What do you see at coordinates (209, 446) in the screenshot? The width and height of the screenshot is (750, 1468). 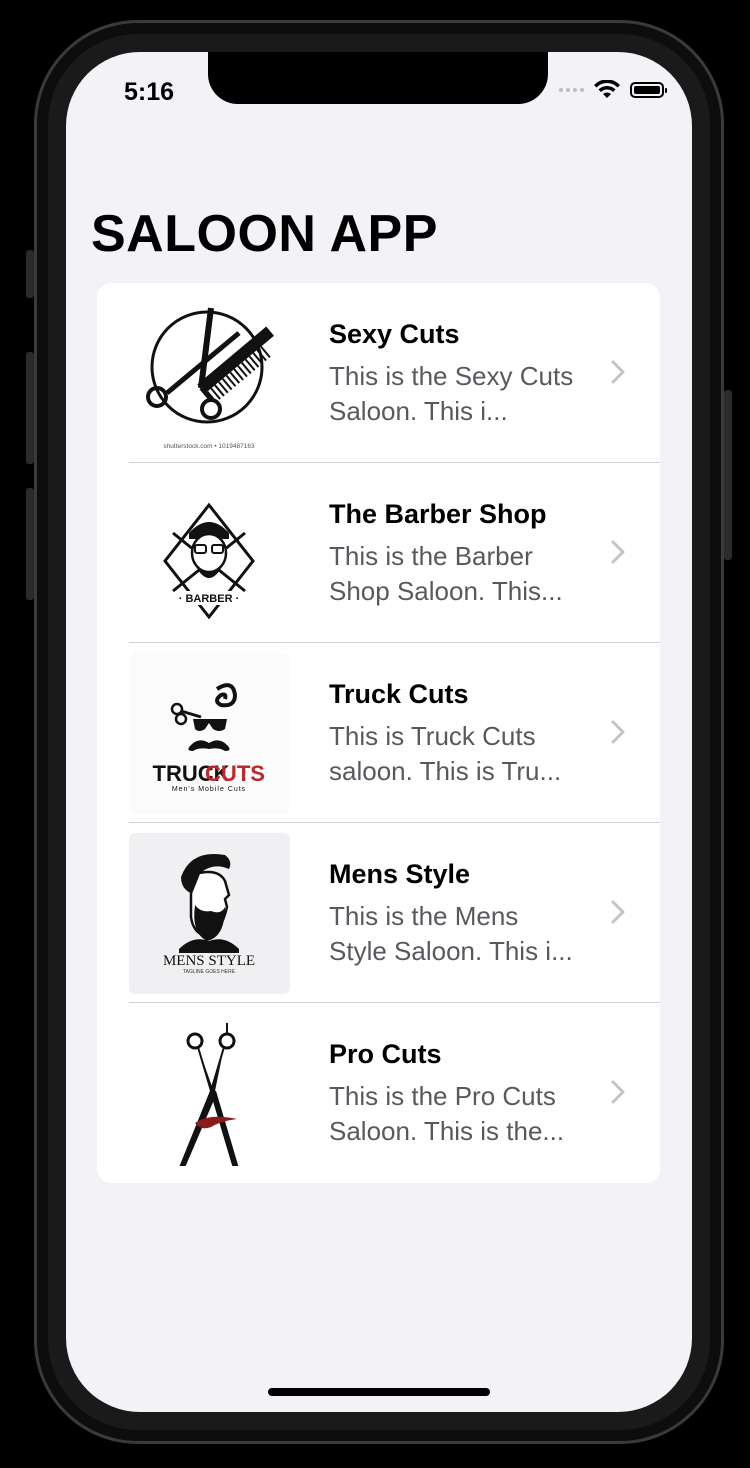 I see `logo-caption: shutterstock.com • 1019487163` at bounding box center [209, 446].